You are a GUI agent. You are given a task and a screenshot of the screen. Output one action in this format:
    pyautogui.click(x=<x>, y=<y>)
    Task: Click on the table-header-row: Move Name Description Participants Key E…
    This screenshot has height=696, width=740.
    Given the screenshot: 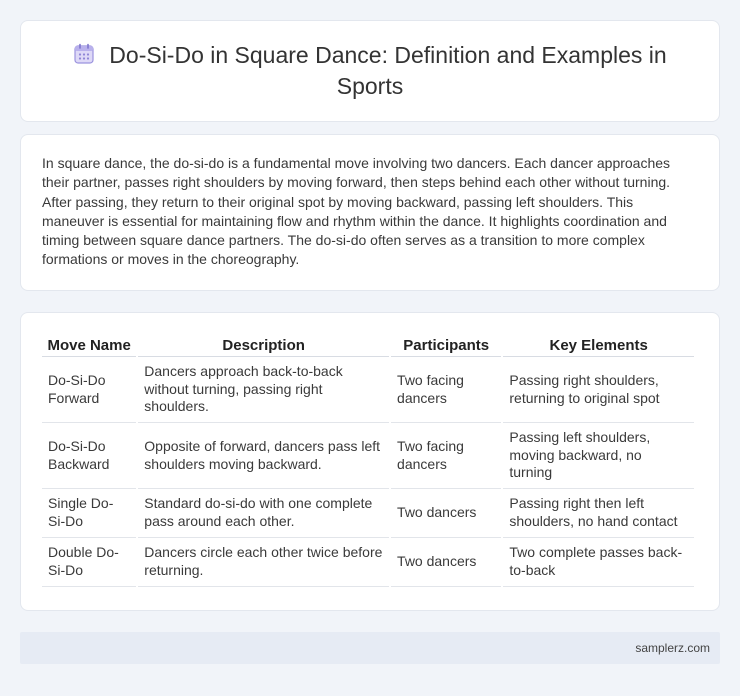 What is the action you would take?
    pyautogui.click(x=368, y=345)
    